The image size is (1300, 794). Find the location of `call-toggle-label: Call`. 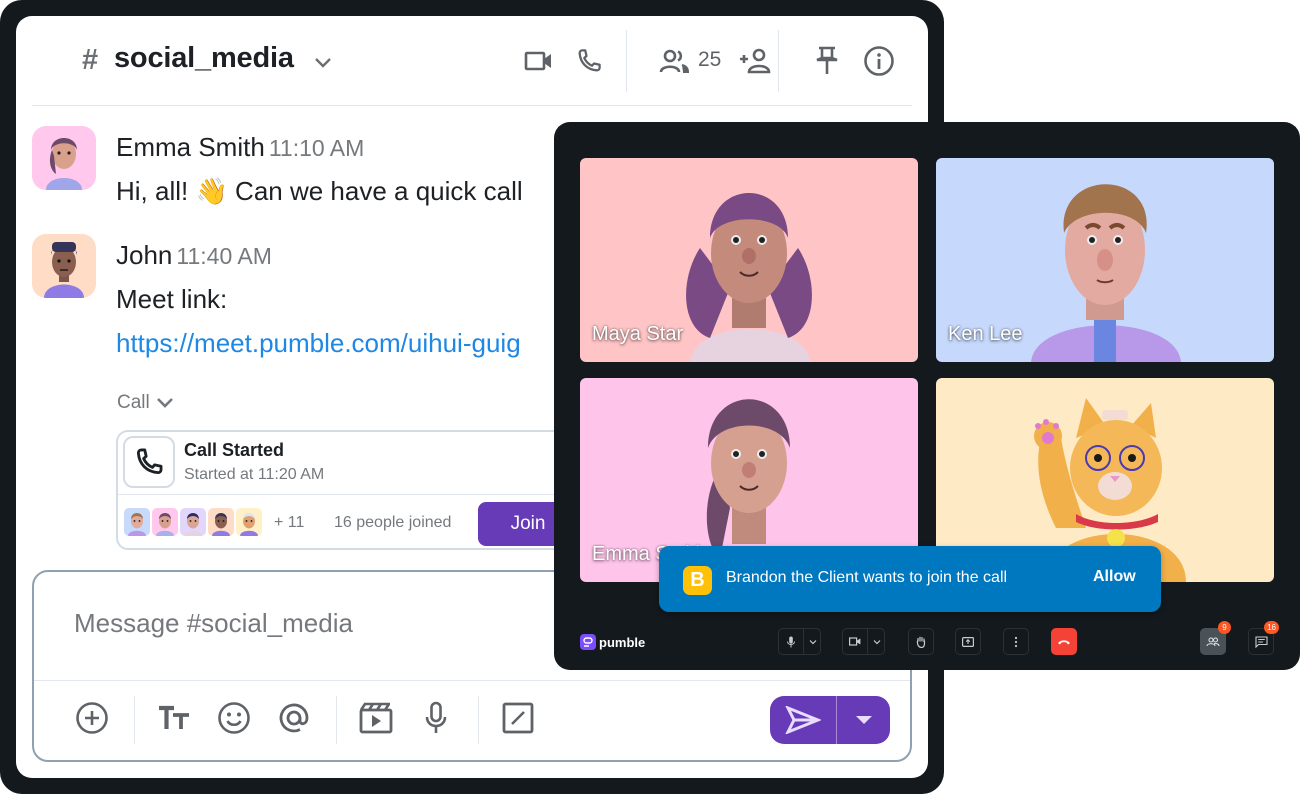

call-toggle-label: Call is located at coordinates (133, 402).